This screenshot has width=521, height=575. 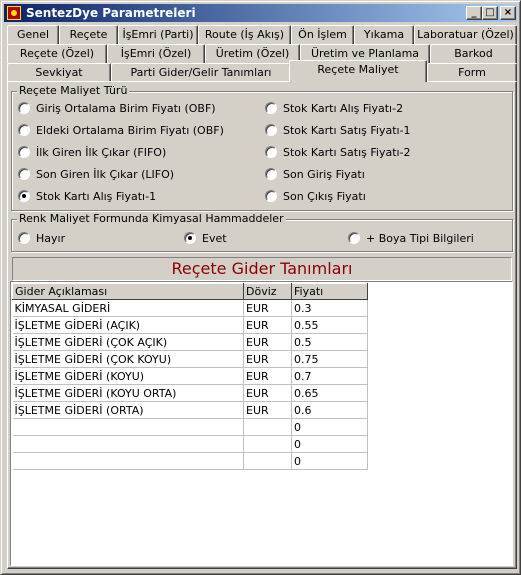 I want to click on radio-label: Son Çıkış Fiyatı, so click(x=324, y=196).